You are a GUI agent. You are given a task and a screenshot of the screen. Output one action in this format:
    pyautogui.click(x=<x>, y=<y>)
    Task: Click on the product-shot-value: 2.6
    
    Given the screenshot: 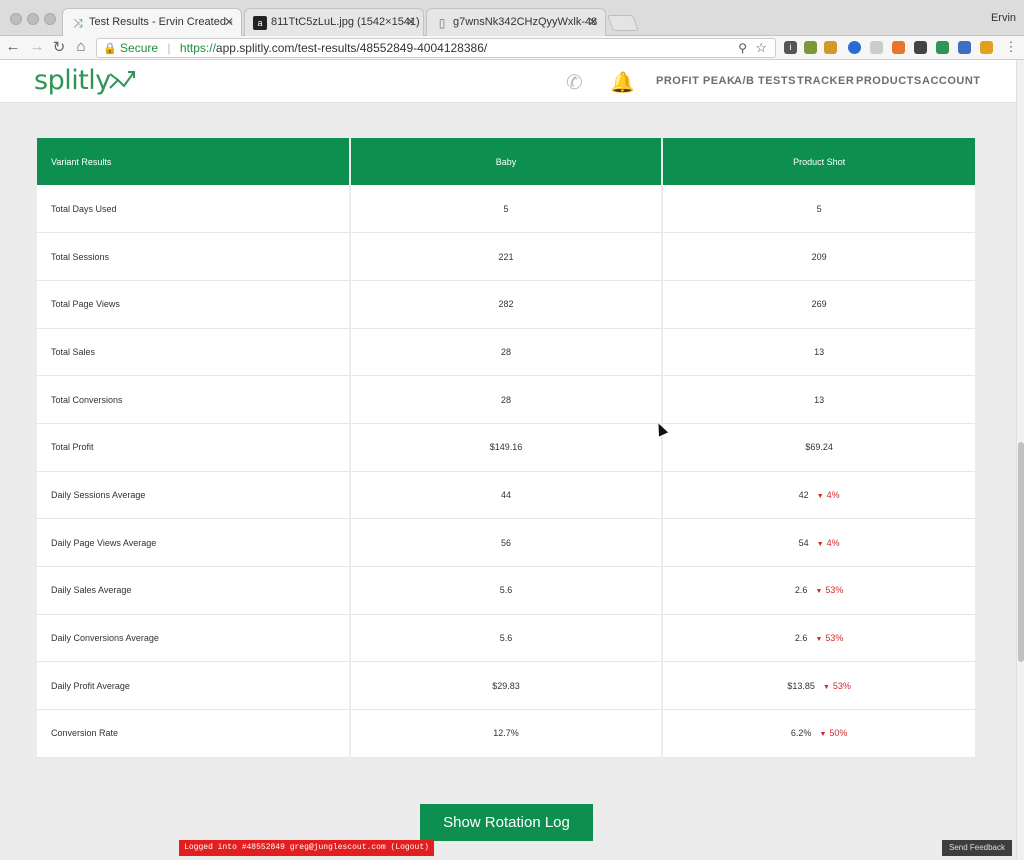 What is the action you would take?
    pyautogui.click(x=801, y=638)
    